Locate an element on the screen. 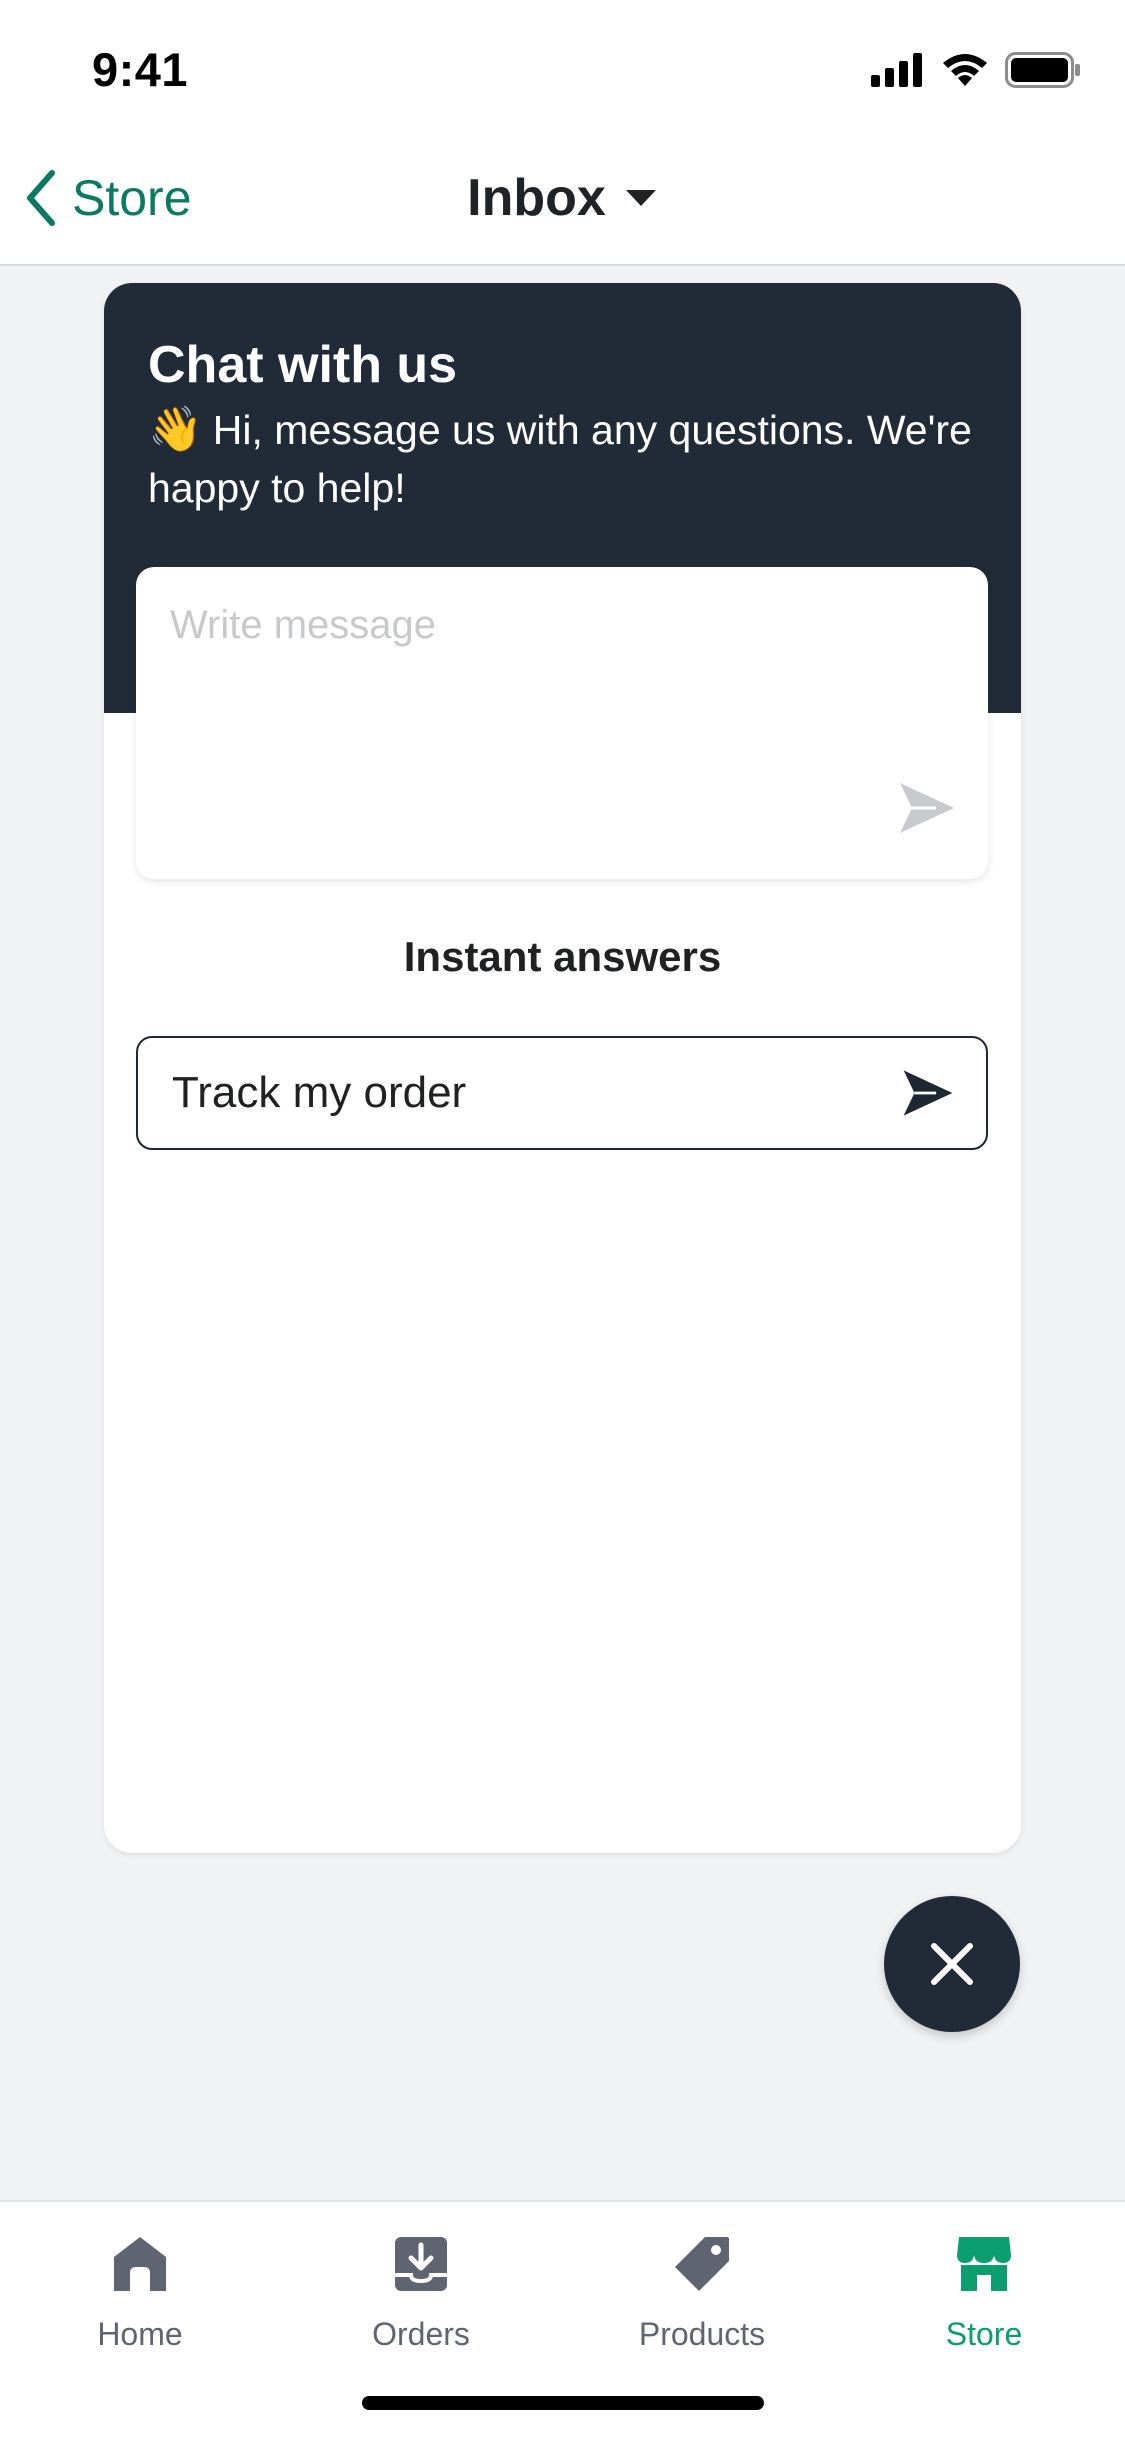  status-bar: 9:41 is located at coordinates (562, 66).